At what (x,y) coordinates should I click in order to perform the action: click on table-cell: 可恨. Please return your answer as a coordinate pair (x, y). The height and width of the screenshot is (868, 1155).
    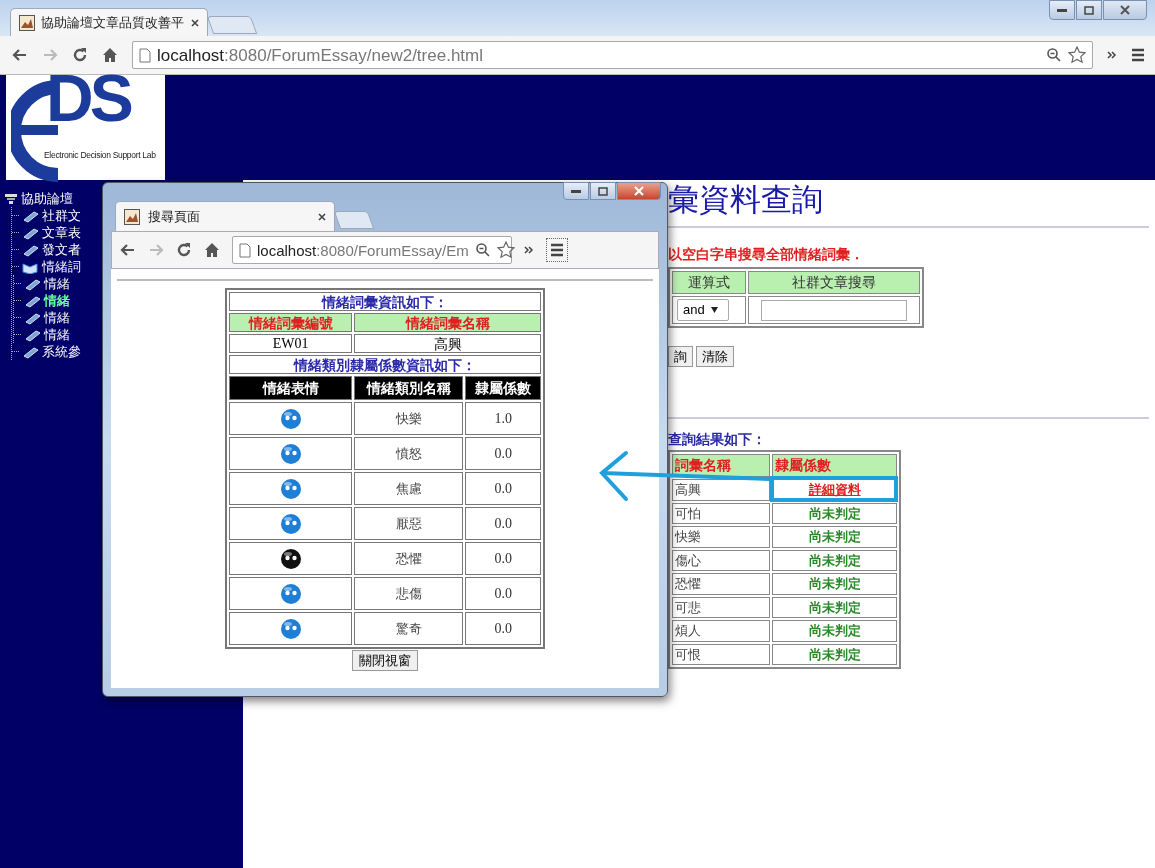
    Looking at the image, I should click on (721, 654).